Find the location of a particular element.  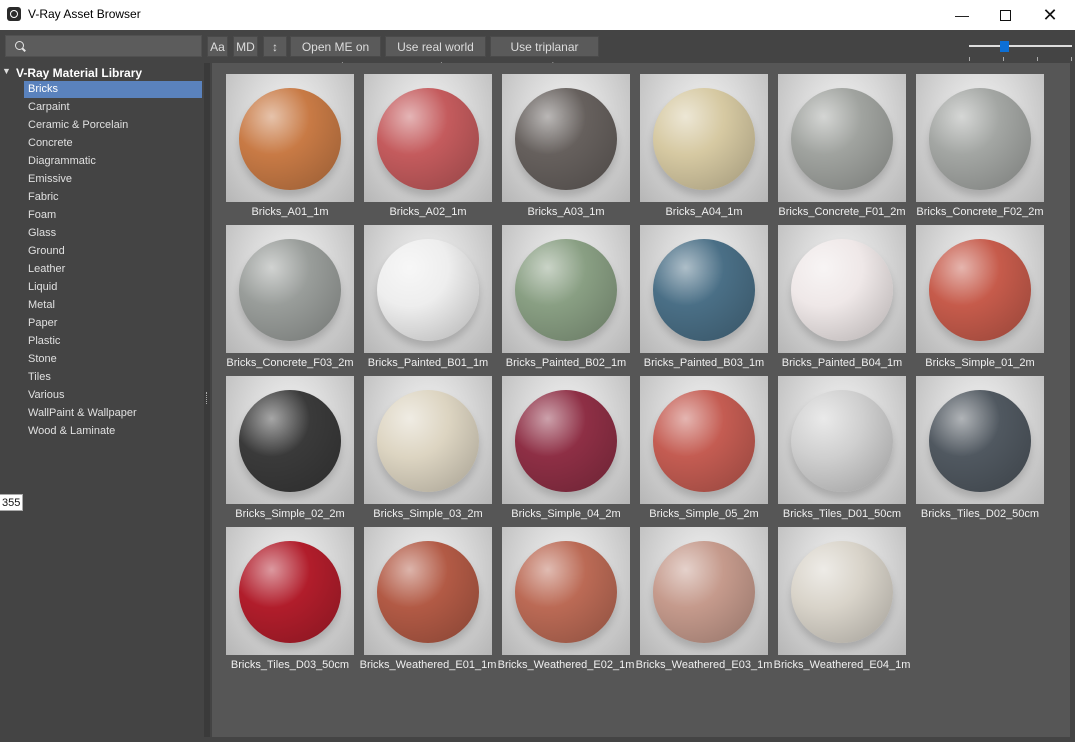

material-tile: Bricks_A04_1m is located at coordinates (705, 149).